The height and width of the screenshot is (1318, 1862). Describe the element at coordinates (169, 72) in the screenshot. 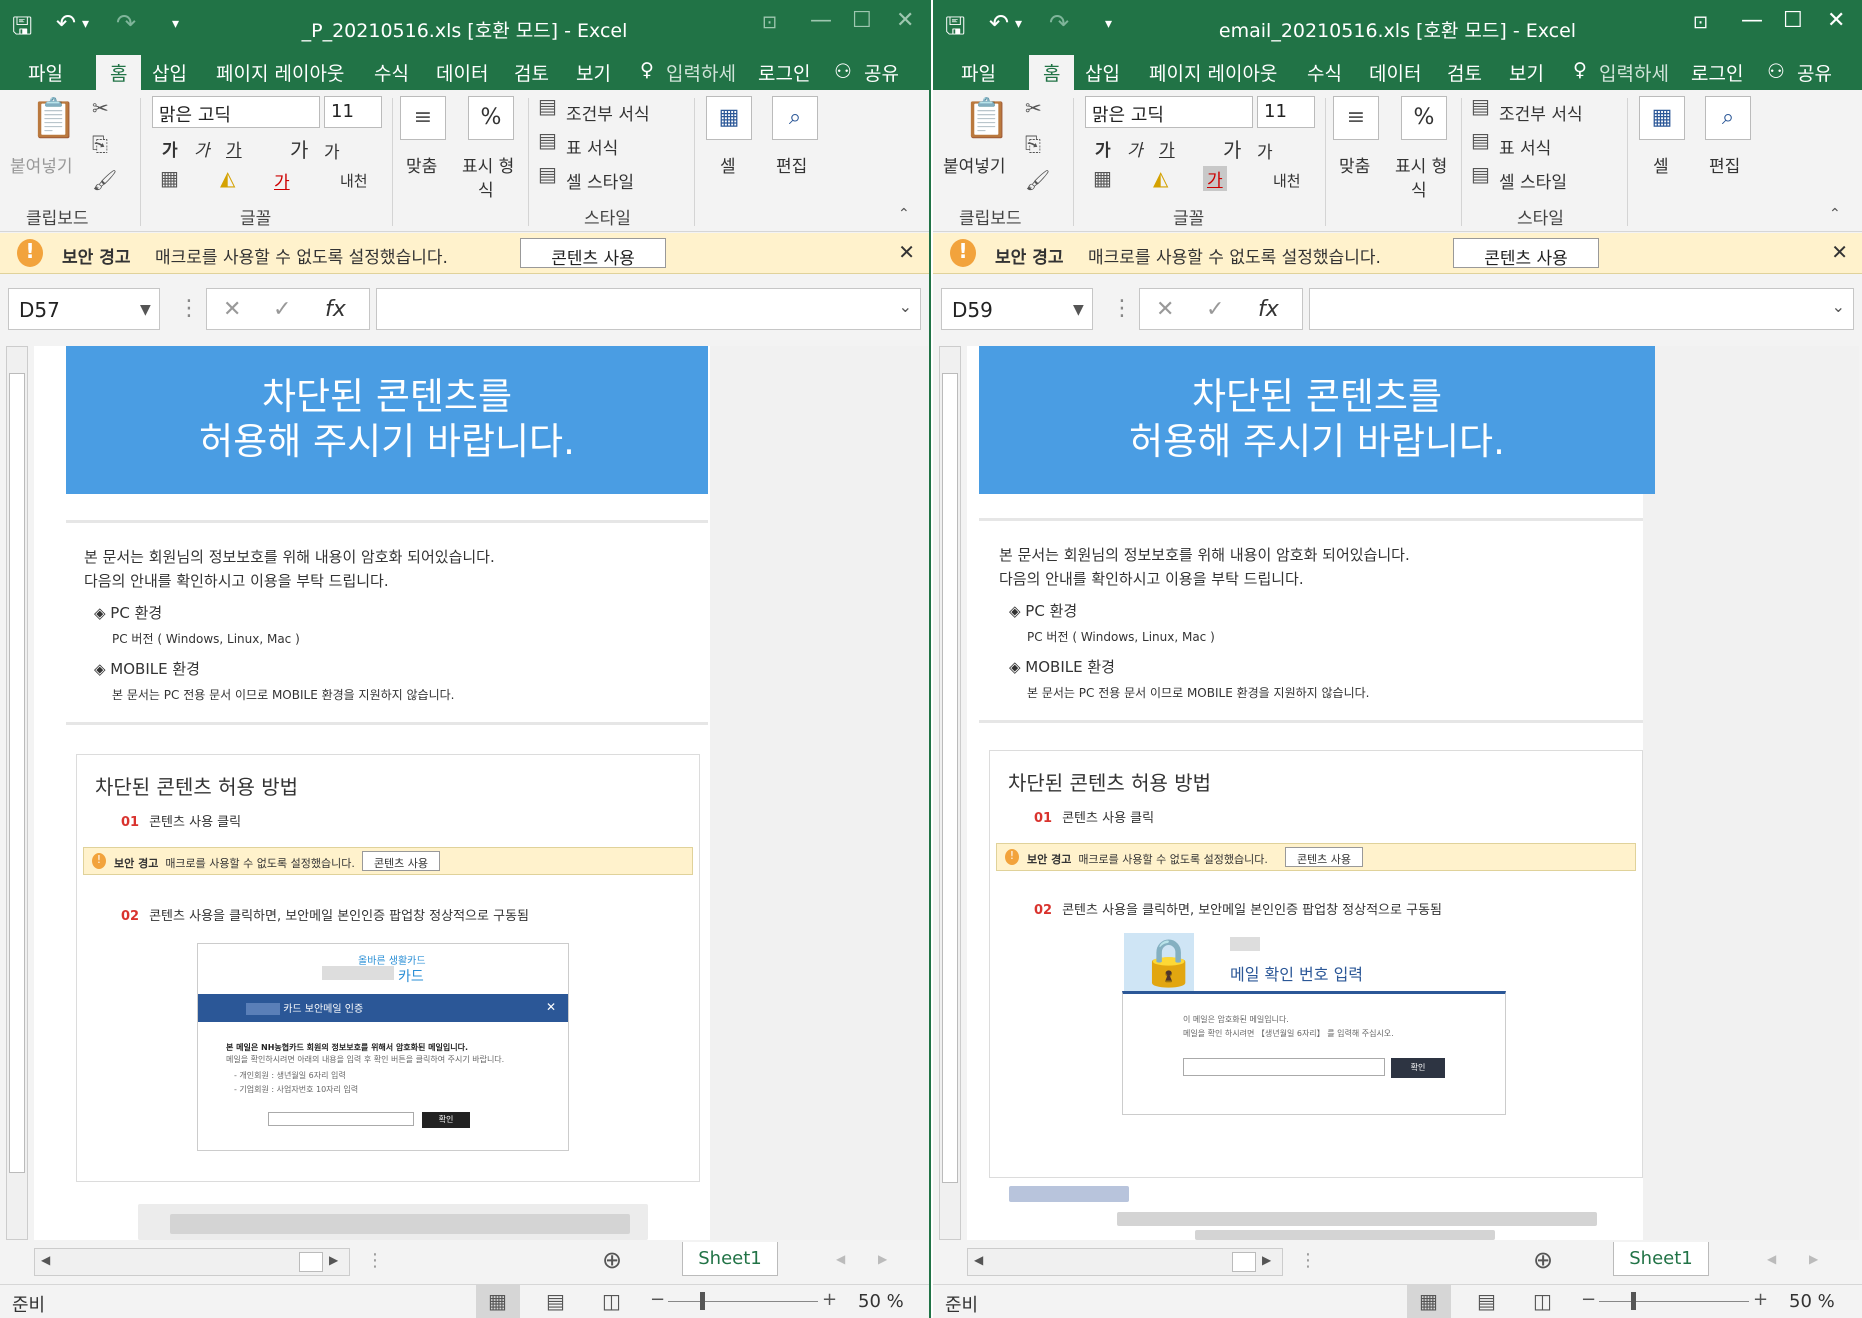

I see `tab-insert: 삽입` at that location.